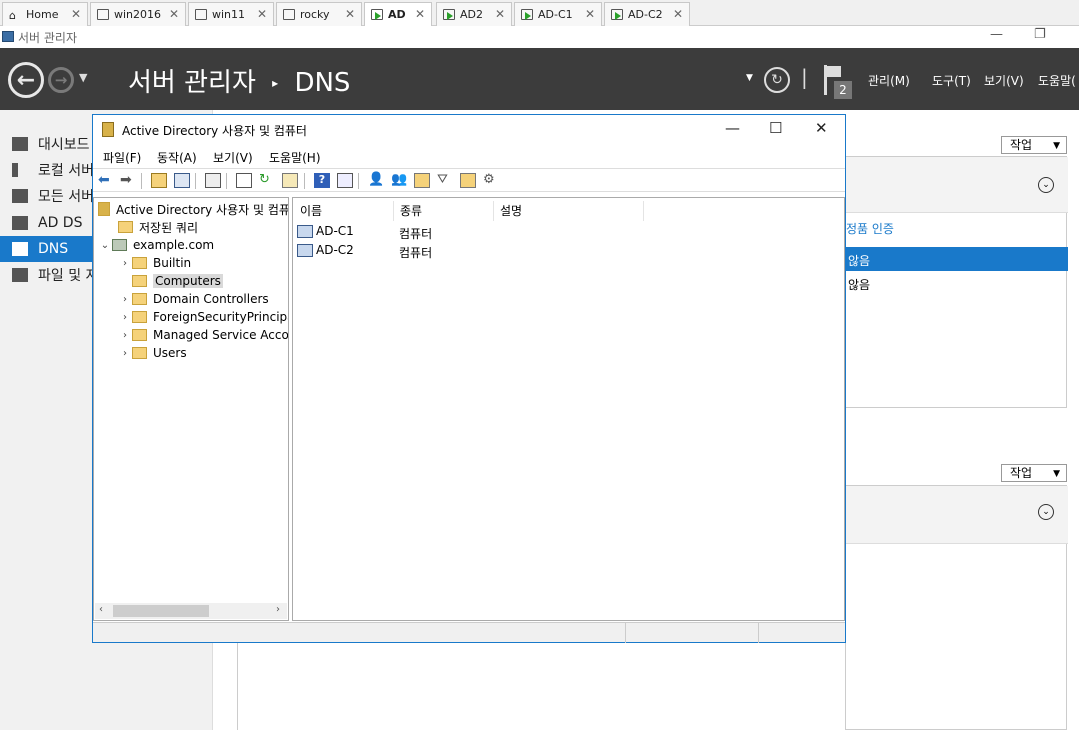 The width and height of the screenshot is (1079, 730). Describe the element at coordinates (295, 157) in the screenshot. I see `menu-help: 도움말(H)` at that location.